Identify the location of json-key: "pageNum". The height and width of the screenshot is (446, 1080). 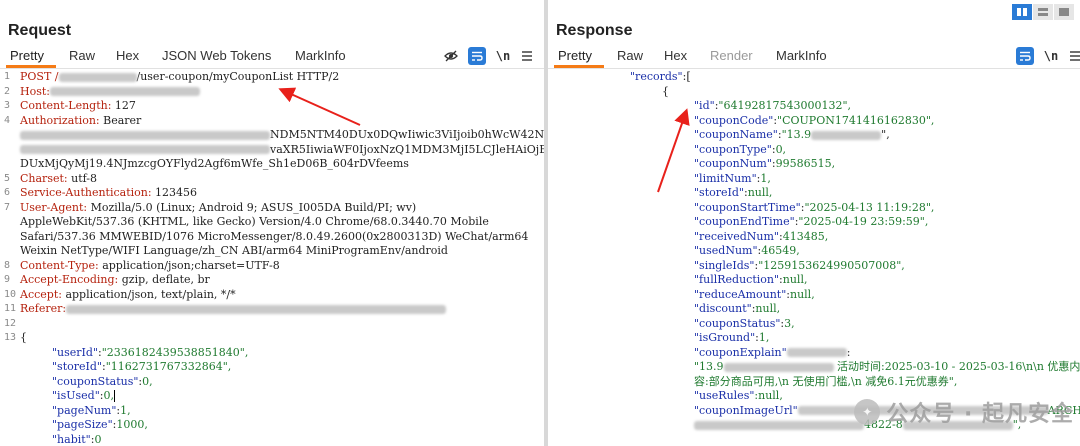
(84, 410).